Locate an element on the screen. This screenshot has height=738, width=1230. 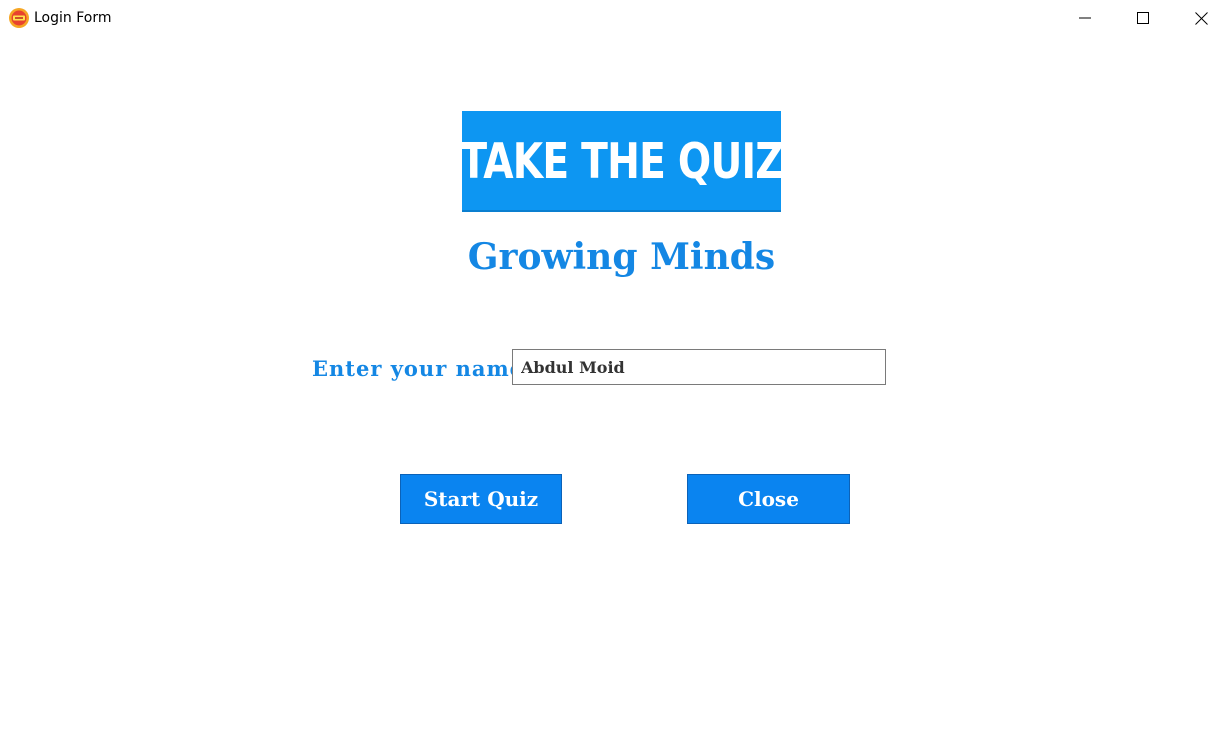
banner-text: TAKE THE QUIZ is located at coordinates (621, 161).